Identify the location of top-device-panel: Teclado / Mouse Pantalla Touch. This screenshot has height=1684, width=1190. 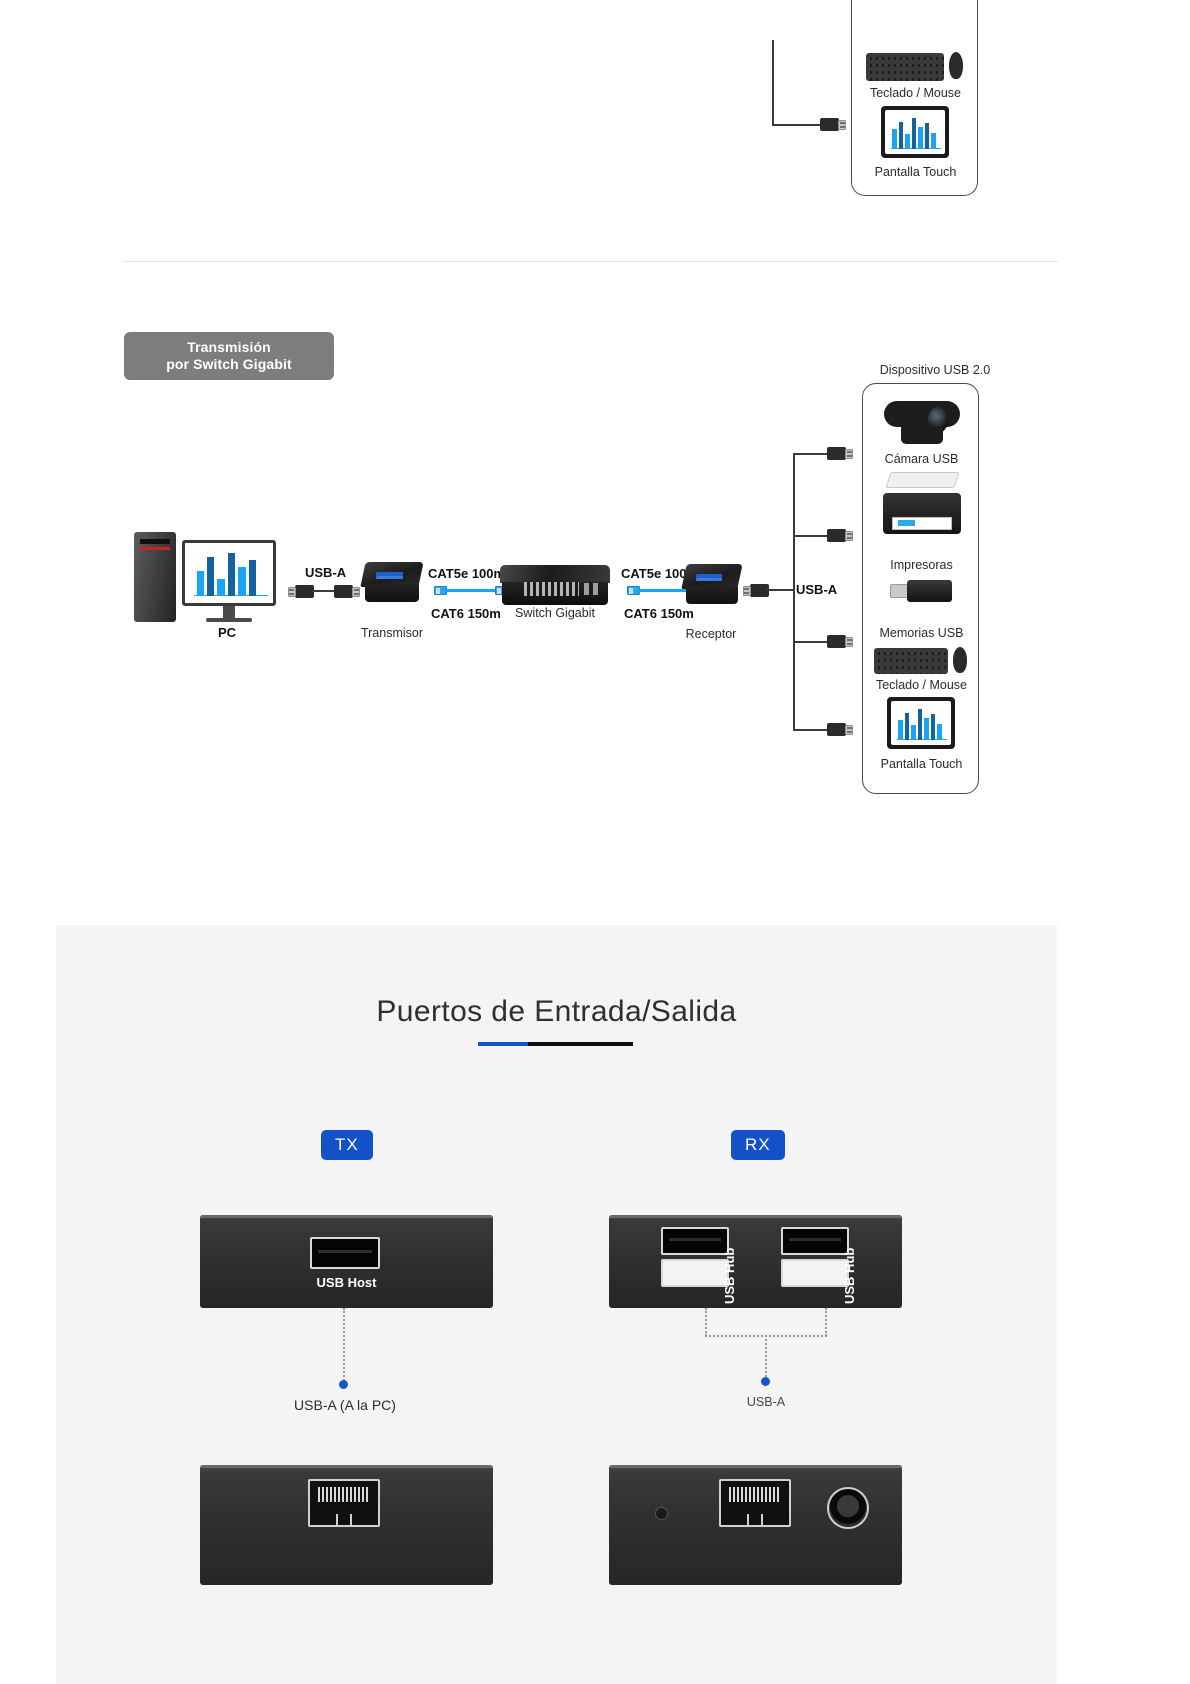
(914, 98).